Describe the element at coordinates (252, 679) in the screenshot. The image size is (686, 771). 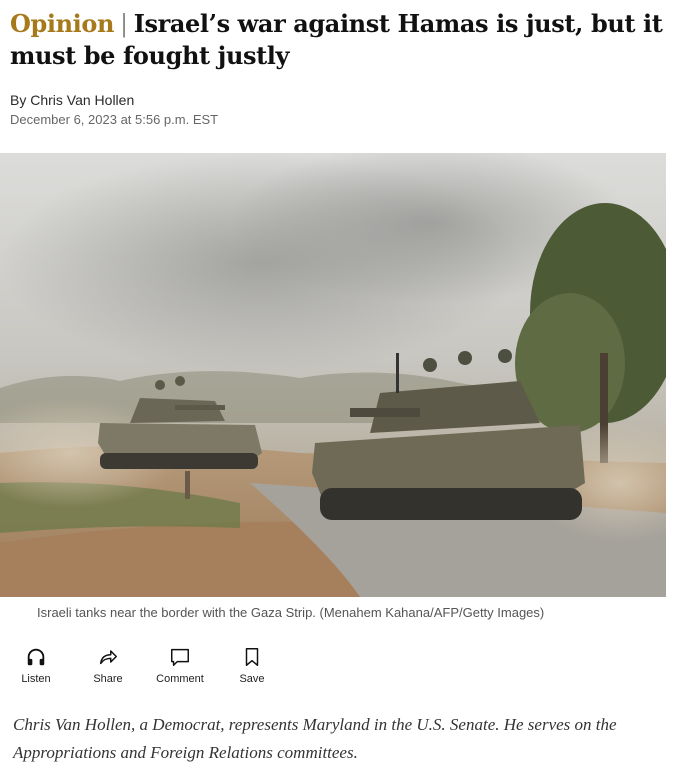
I see `save-label: Save` at that location.